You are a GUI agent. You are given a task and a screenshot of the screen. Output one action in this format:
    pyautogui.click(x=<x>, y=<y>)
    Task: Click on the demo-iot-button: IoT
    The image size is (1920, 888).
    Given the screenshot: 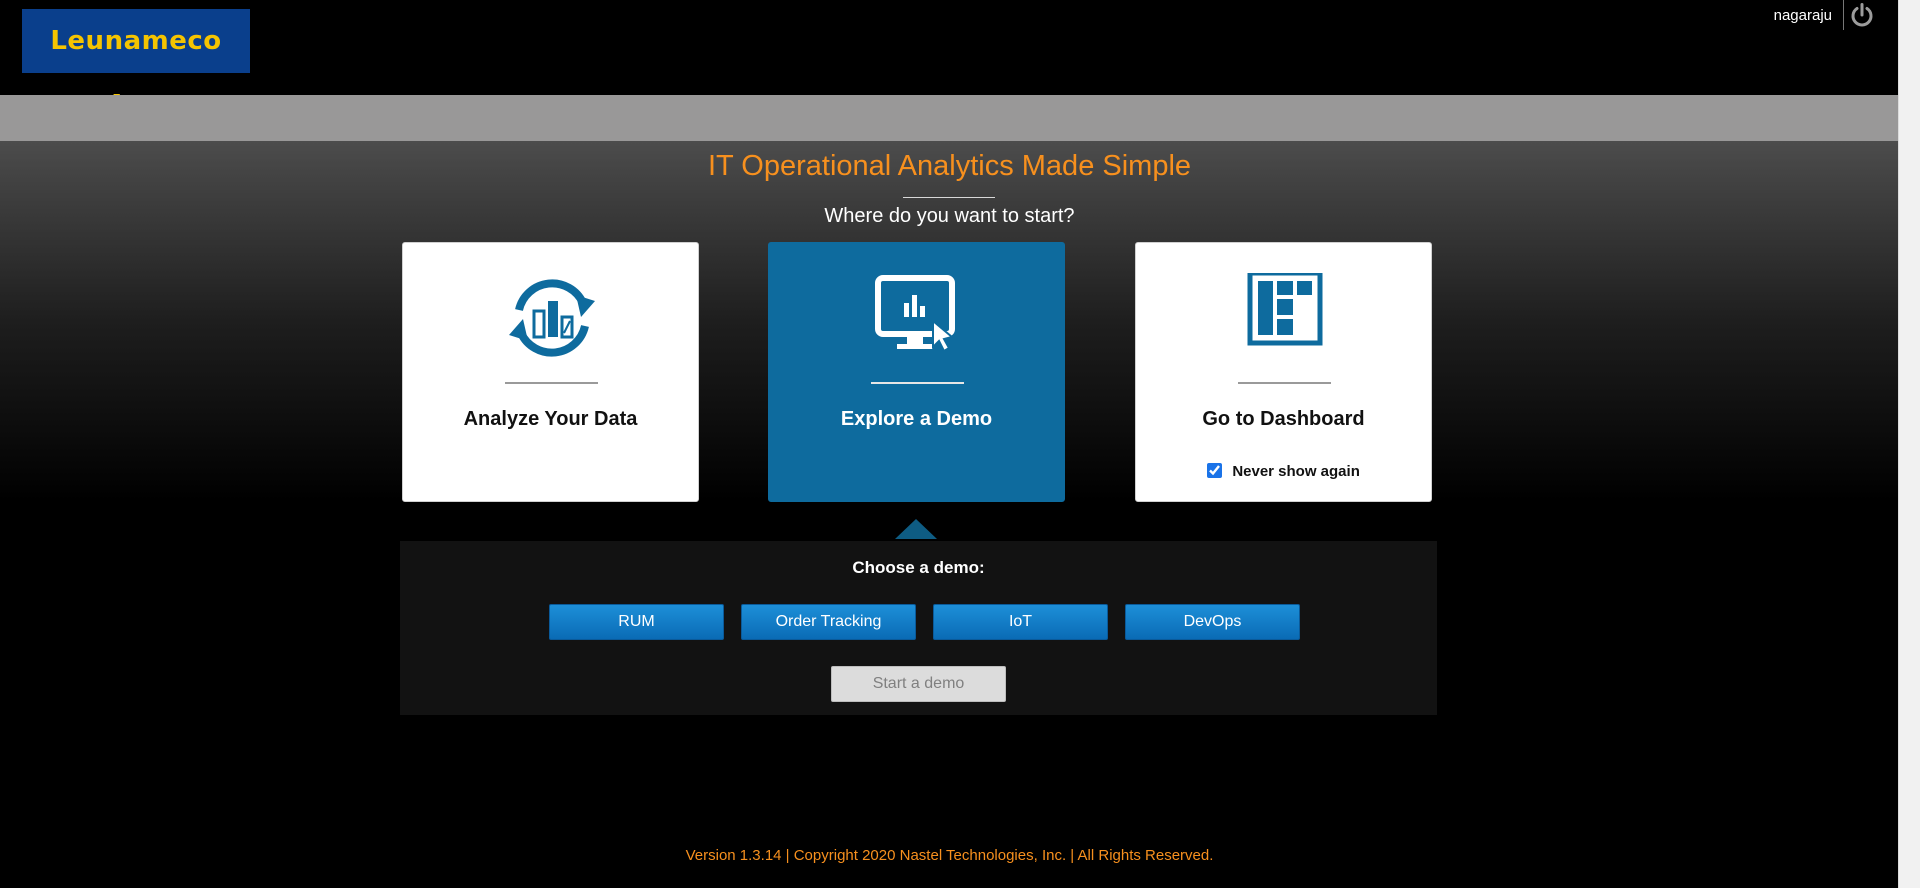 What is the action you would take?
    pyautogui.click(x=1020, y=622)
    